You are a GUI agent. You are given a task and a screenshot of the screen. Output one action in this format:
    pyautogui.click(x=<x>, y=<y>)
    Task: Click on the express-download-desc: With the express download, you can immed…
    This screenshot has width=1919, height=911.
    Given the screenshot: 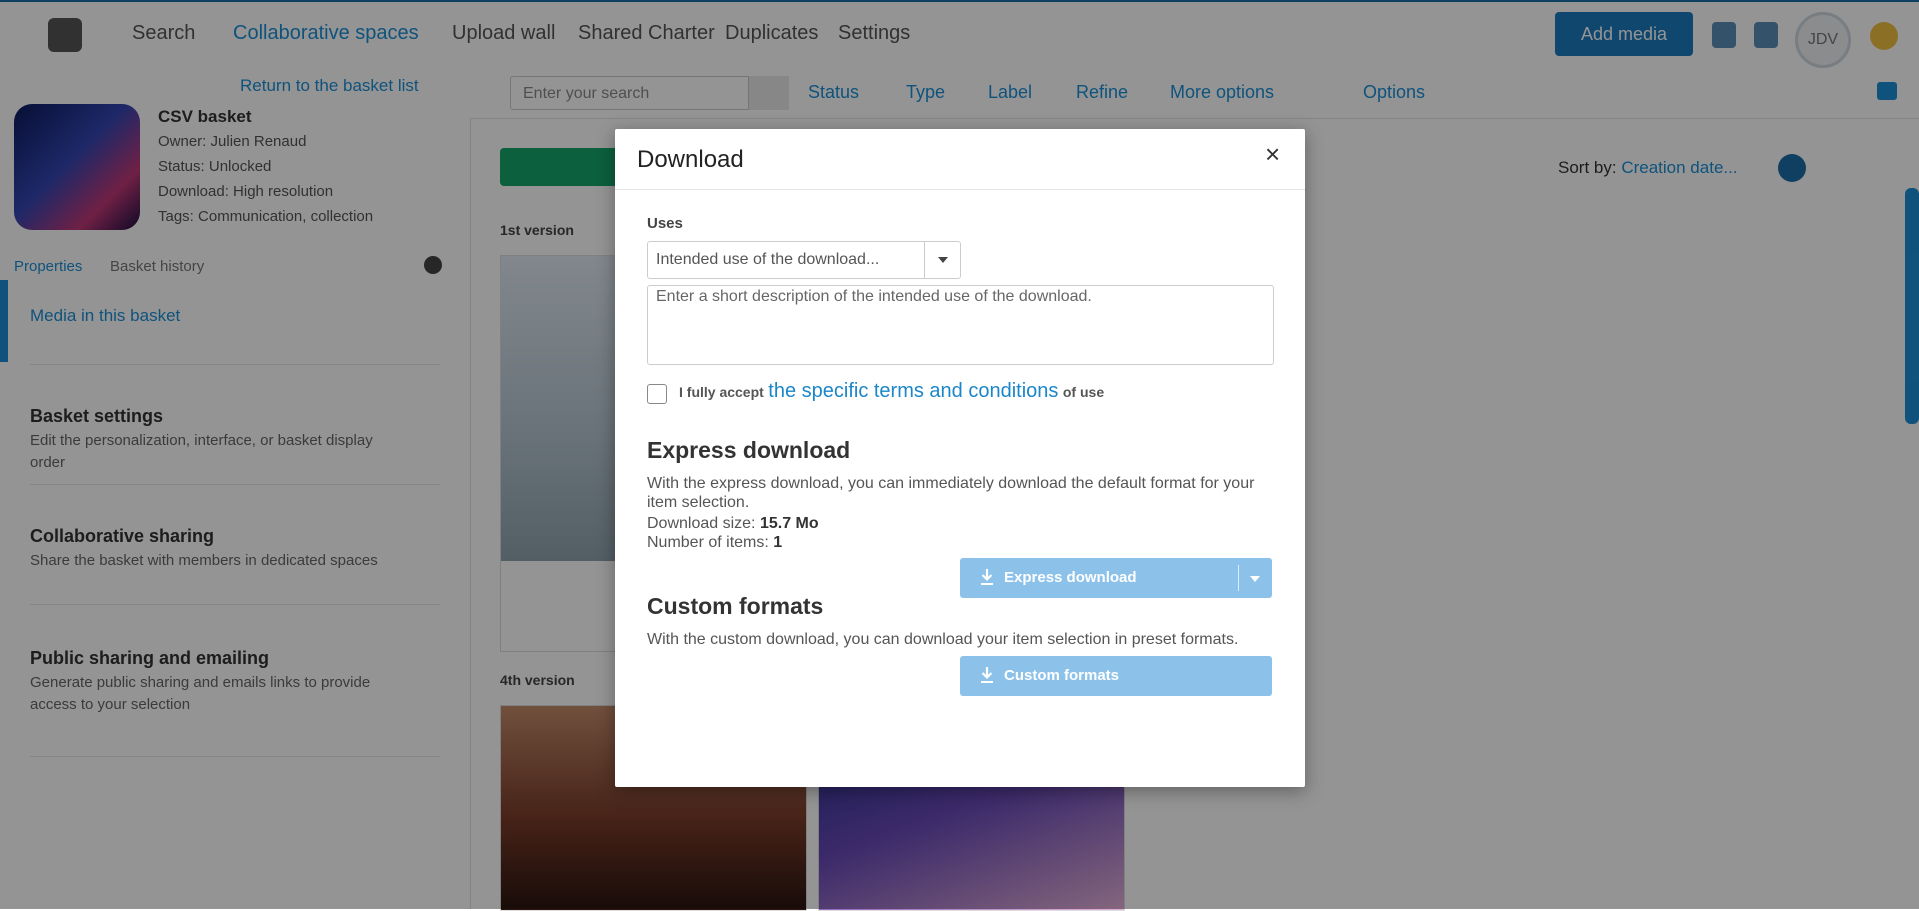 What is the action you would take?
    pyautogui.click(x=951, y=493)
    